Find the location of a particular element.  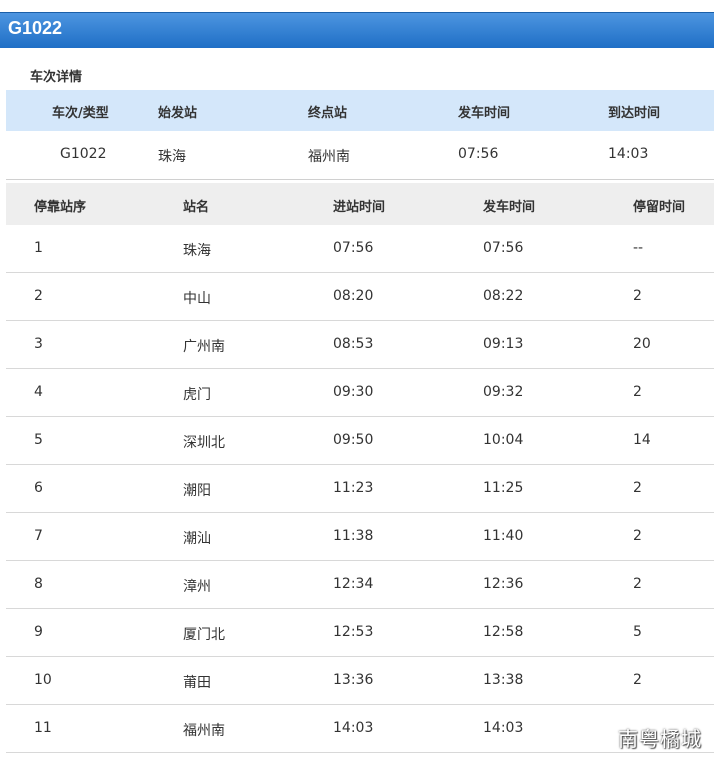

table-row: 8 漳州 12:34 12:36 2 is located at coordinates (360, 585).